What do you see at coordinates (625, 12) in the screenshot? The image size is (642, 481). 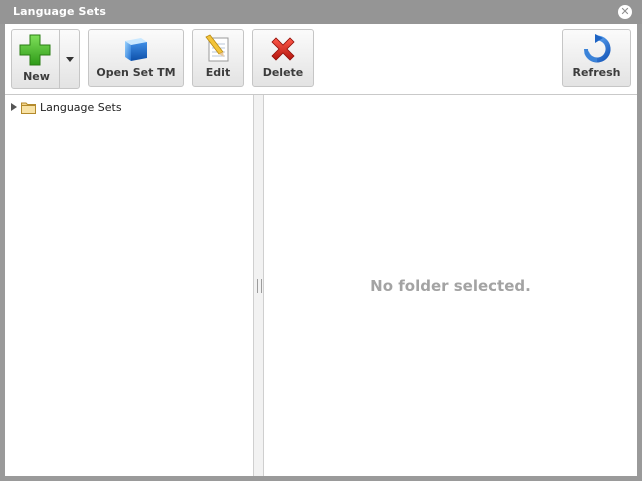 I see `close-icon: ✕` at bounding box center [625, 12].